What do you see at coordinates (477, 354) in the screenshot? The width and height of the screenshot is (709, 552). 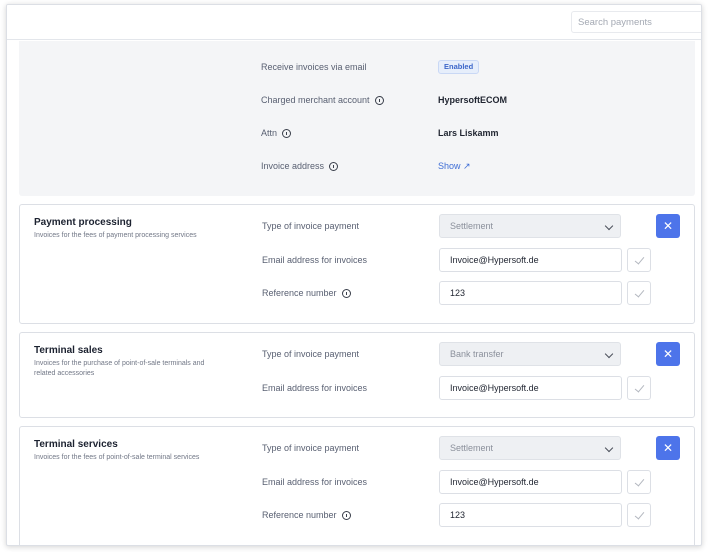 I see `invoice-type-value: Bank transfer` at bounding box center [477, 354].